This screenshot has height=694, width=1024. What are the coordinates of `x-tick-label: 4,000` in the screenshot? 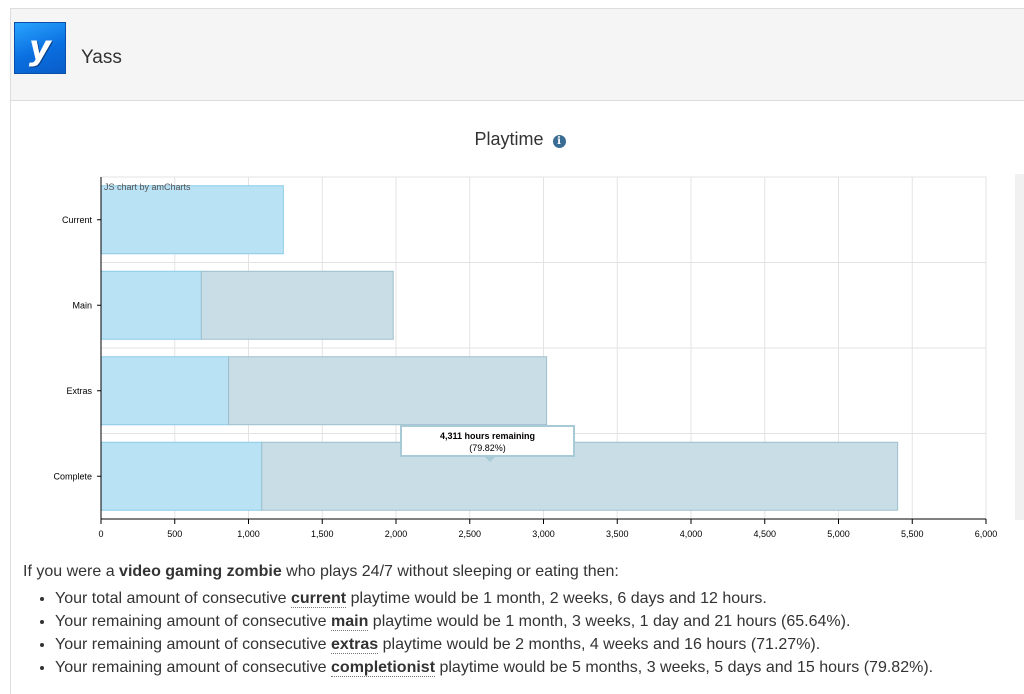 It's located at (691, 534).